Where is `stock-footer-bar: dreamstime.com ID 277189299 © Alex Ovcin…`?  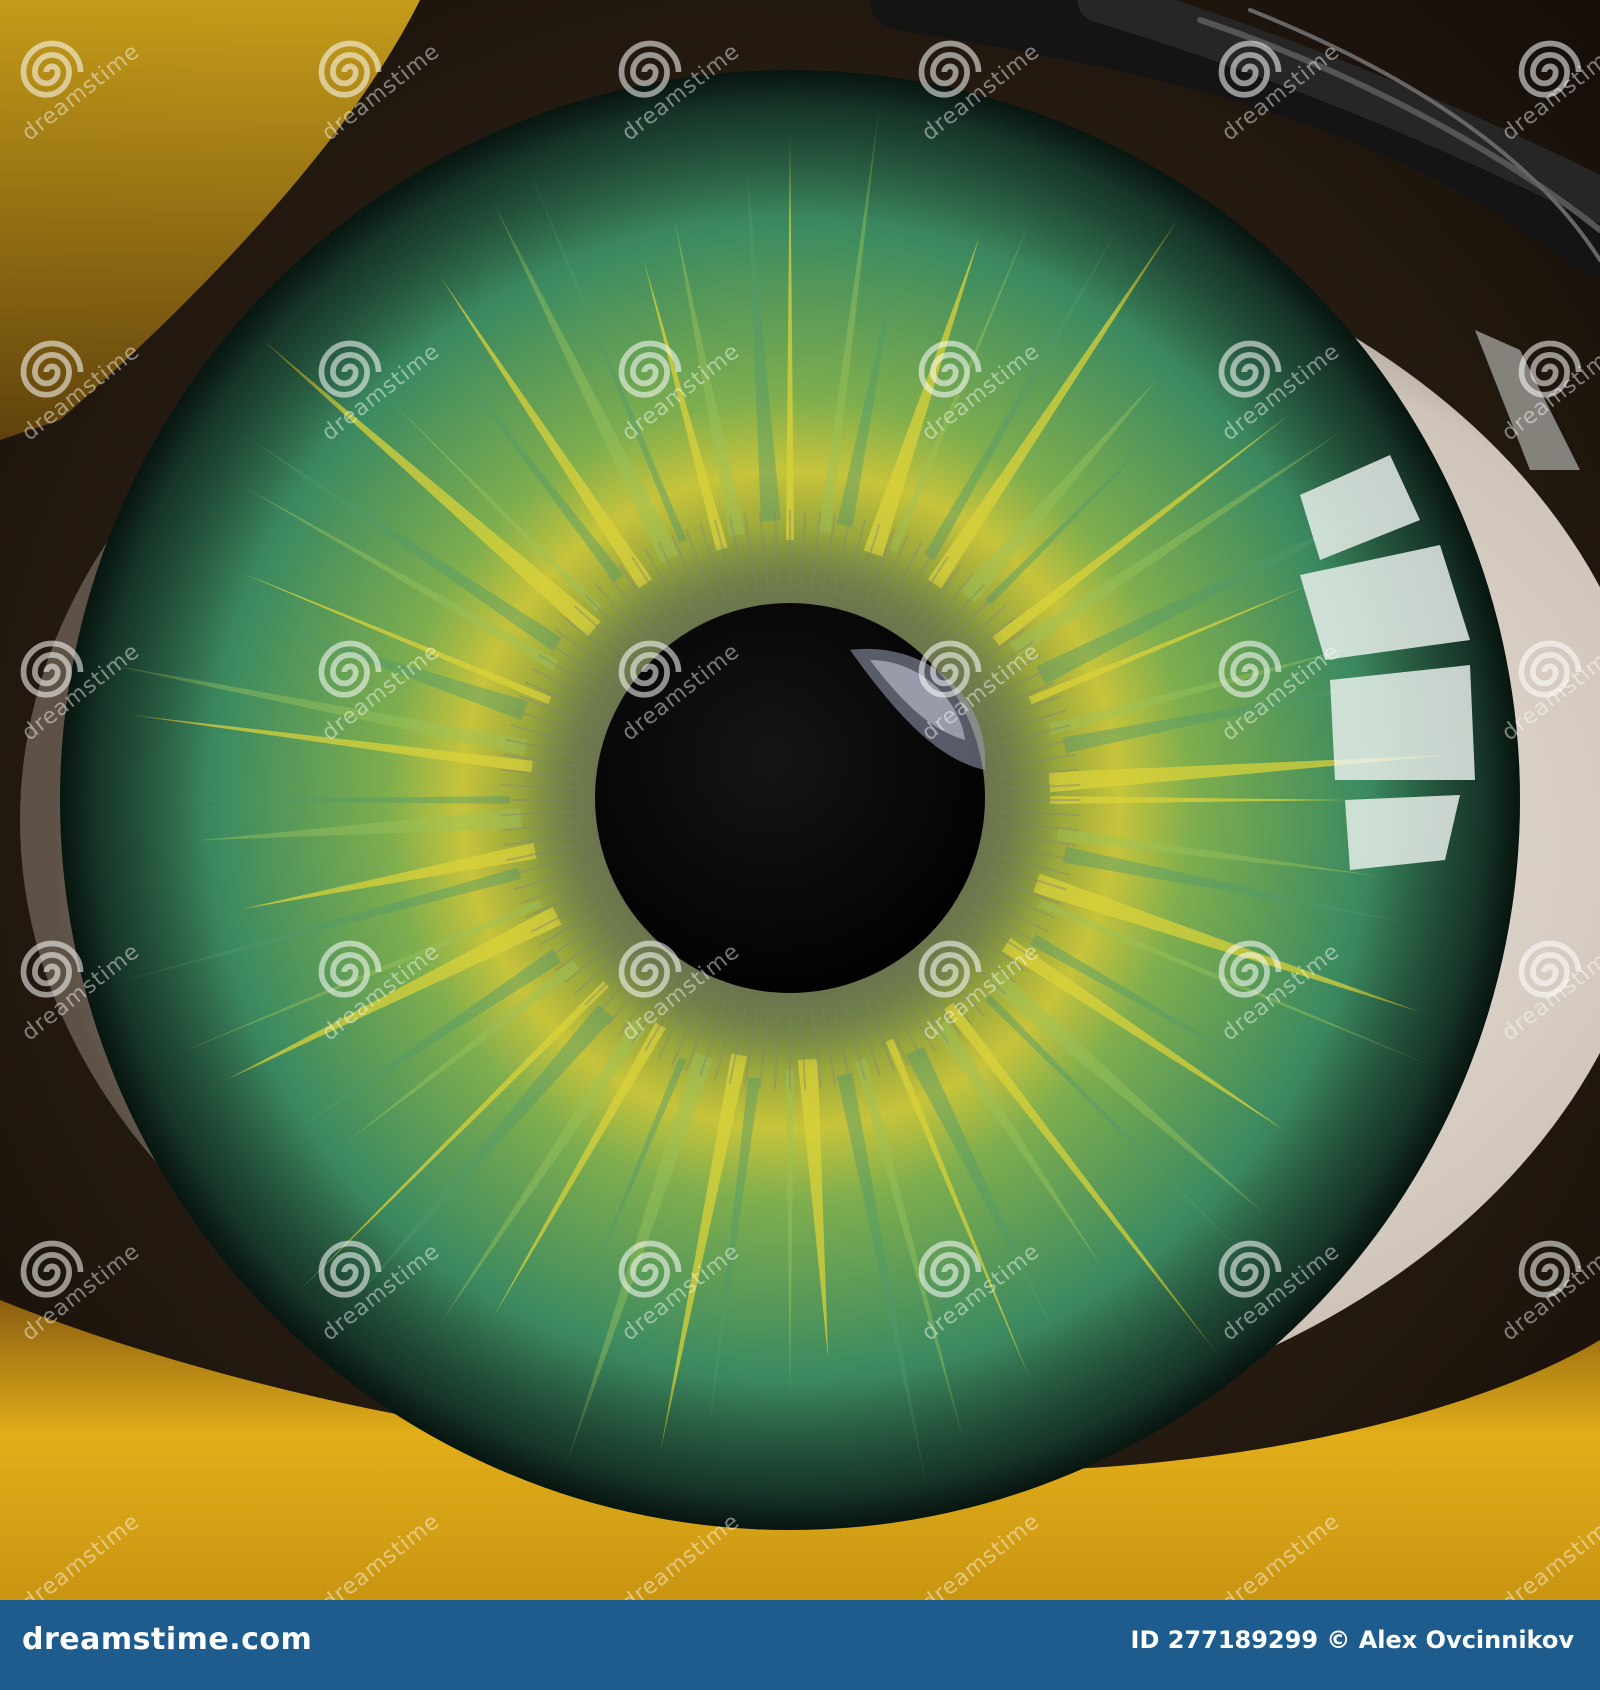
stock-footer-bar: dreamstime.com ID 277189299 © Alex Ovcin… is located at coordinates (800, 1645).